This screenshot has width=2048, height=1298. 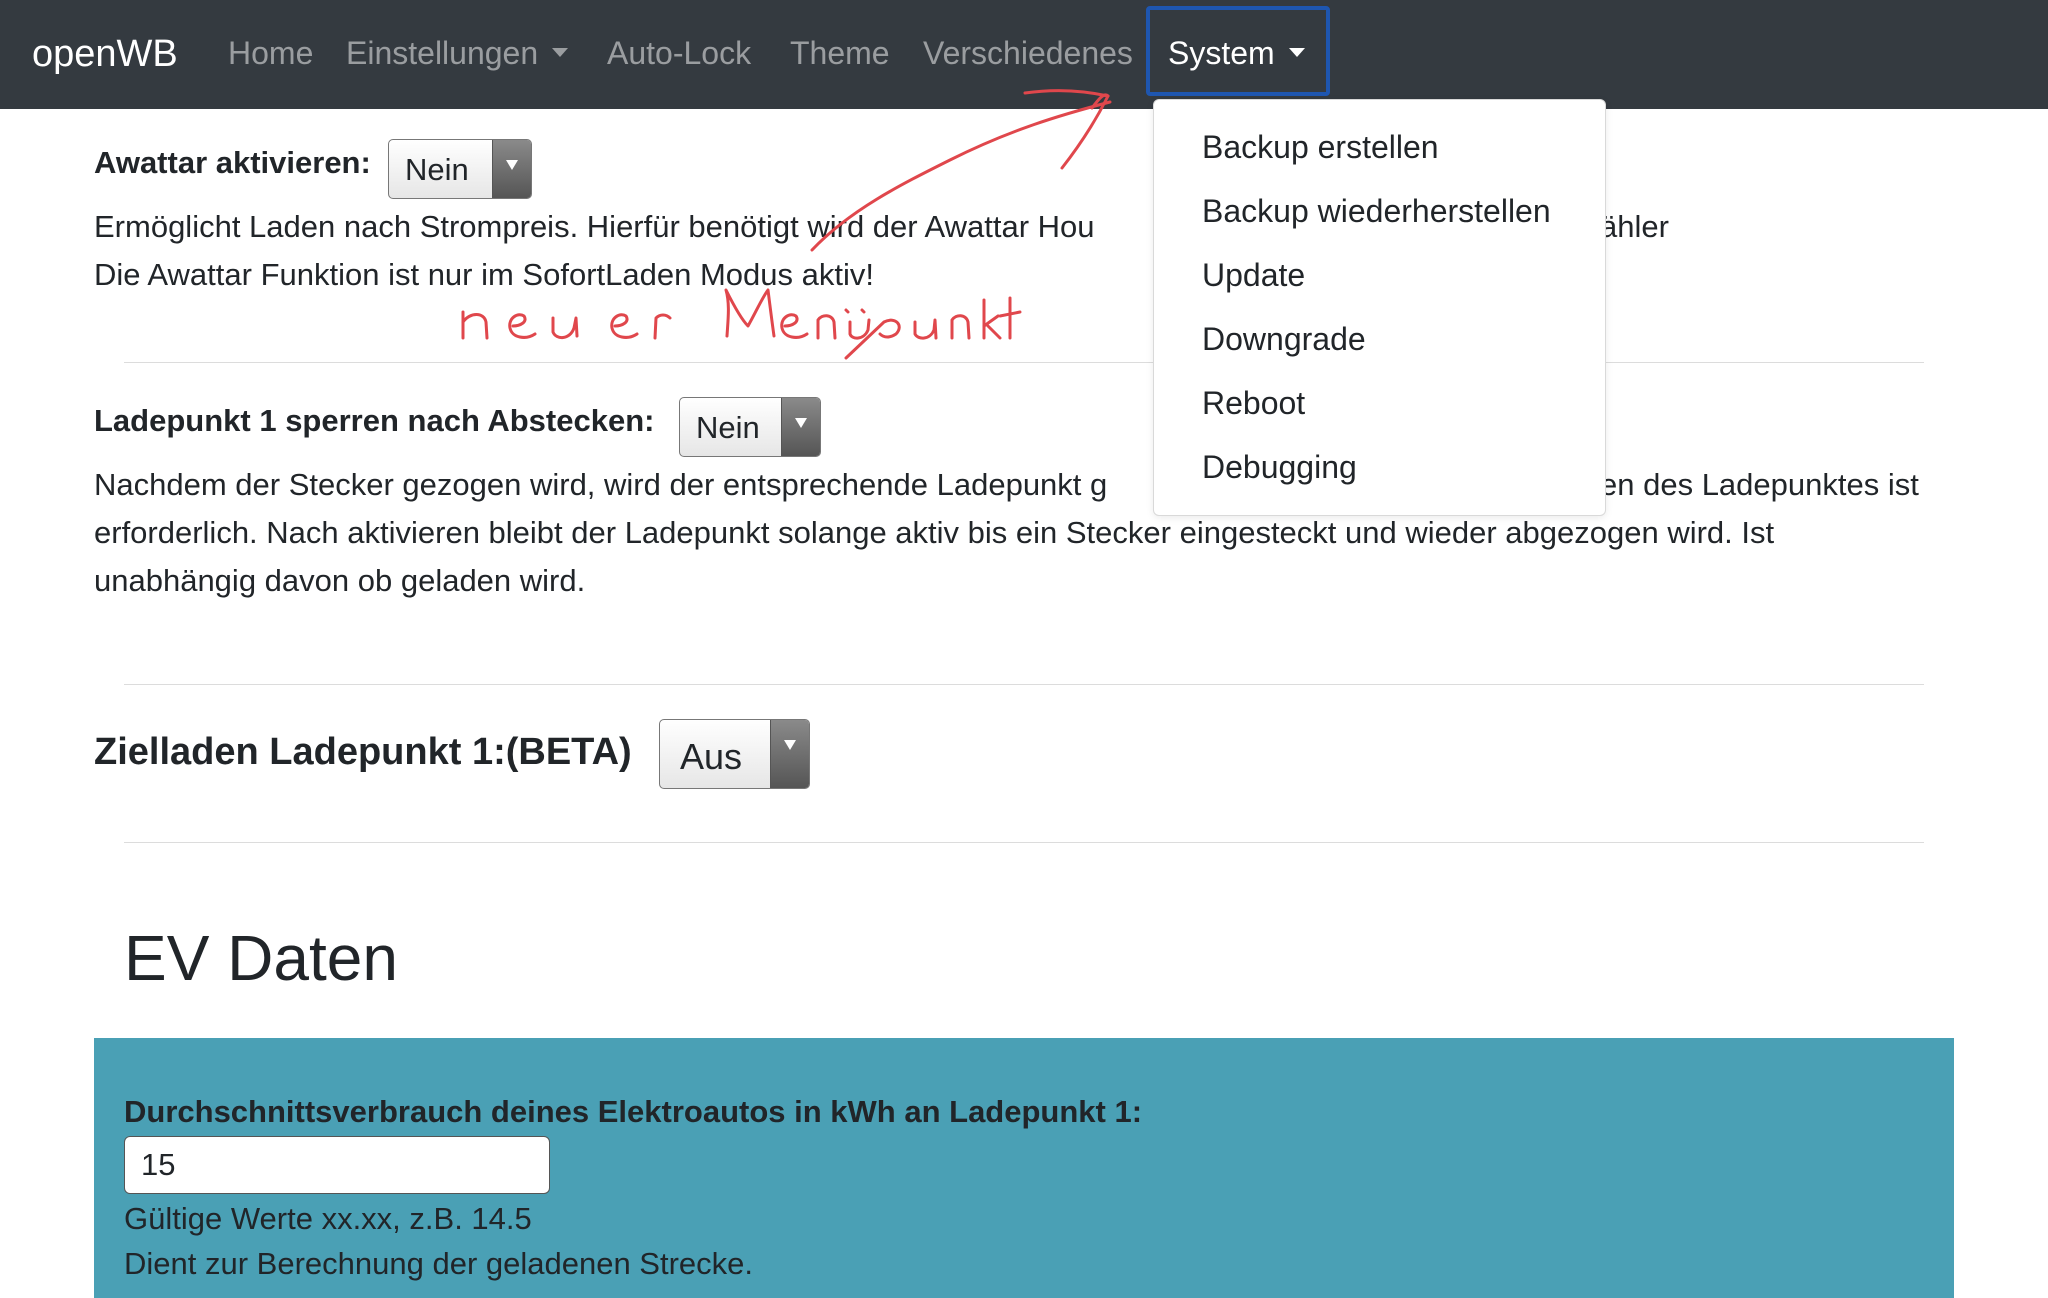 What do you see at coordinates (374, 420) in the screenshot?
I see `lock-label: Ladepunkt 1 sperren nach Abstecken:` at bounding box center [374, 420].